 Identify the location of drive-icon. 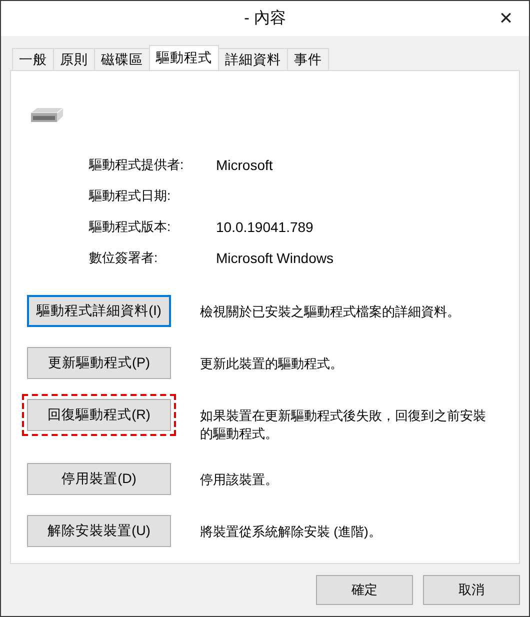
(47, 115).